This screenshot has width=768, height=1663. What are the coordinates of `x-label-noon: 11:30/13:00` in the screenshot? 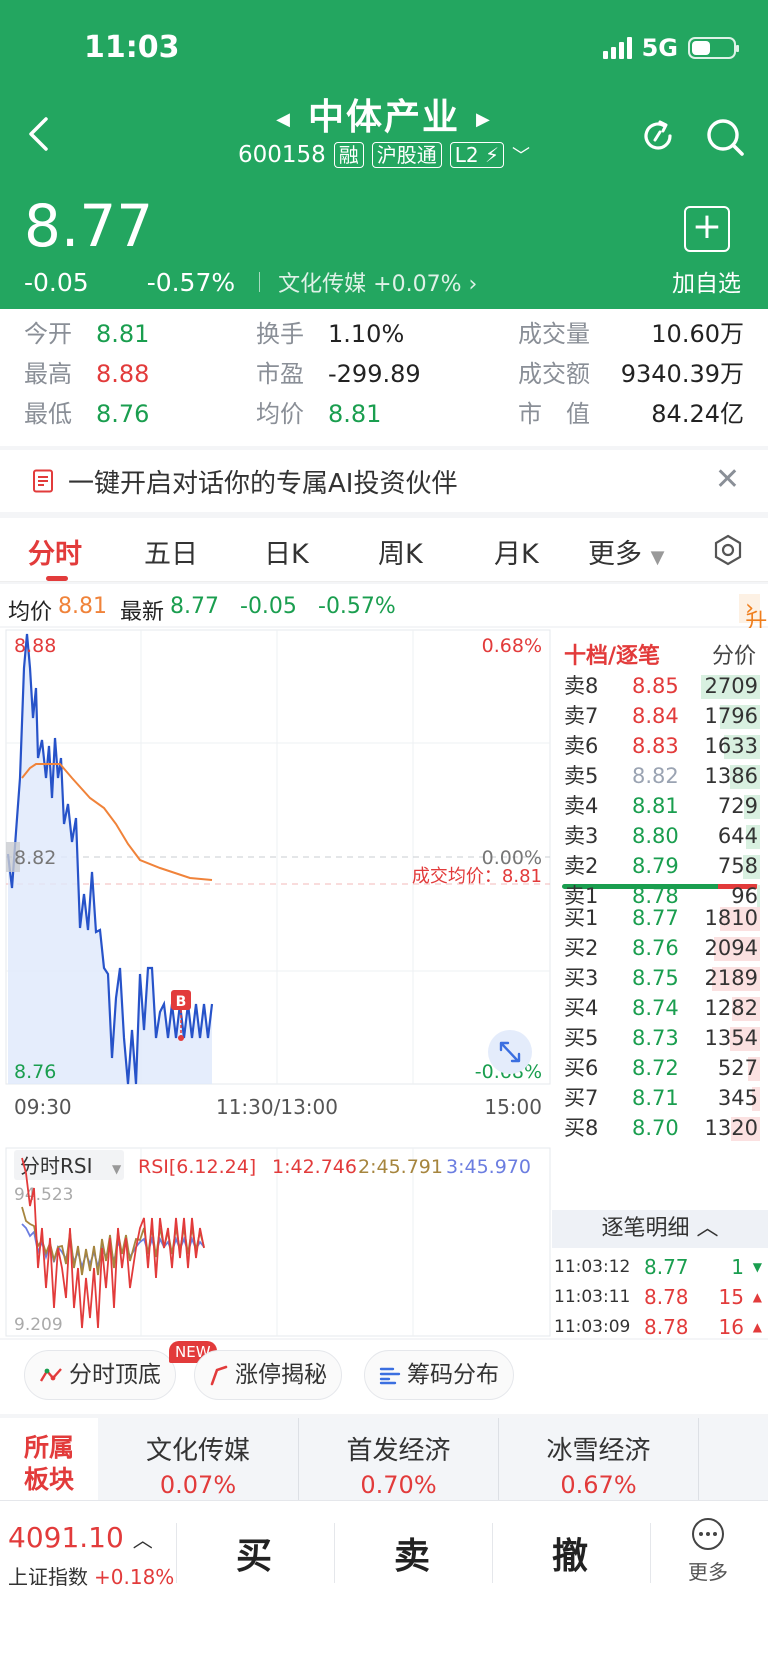 It's located at (277, 1107).